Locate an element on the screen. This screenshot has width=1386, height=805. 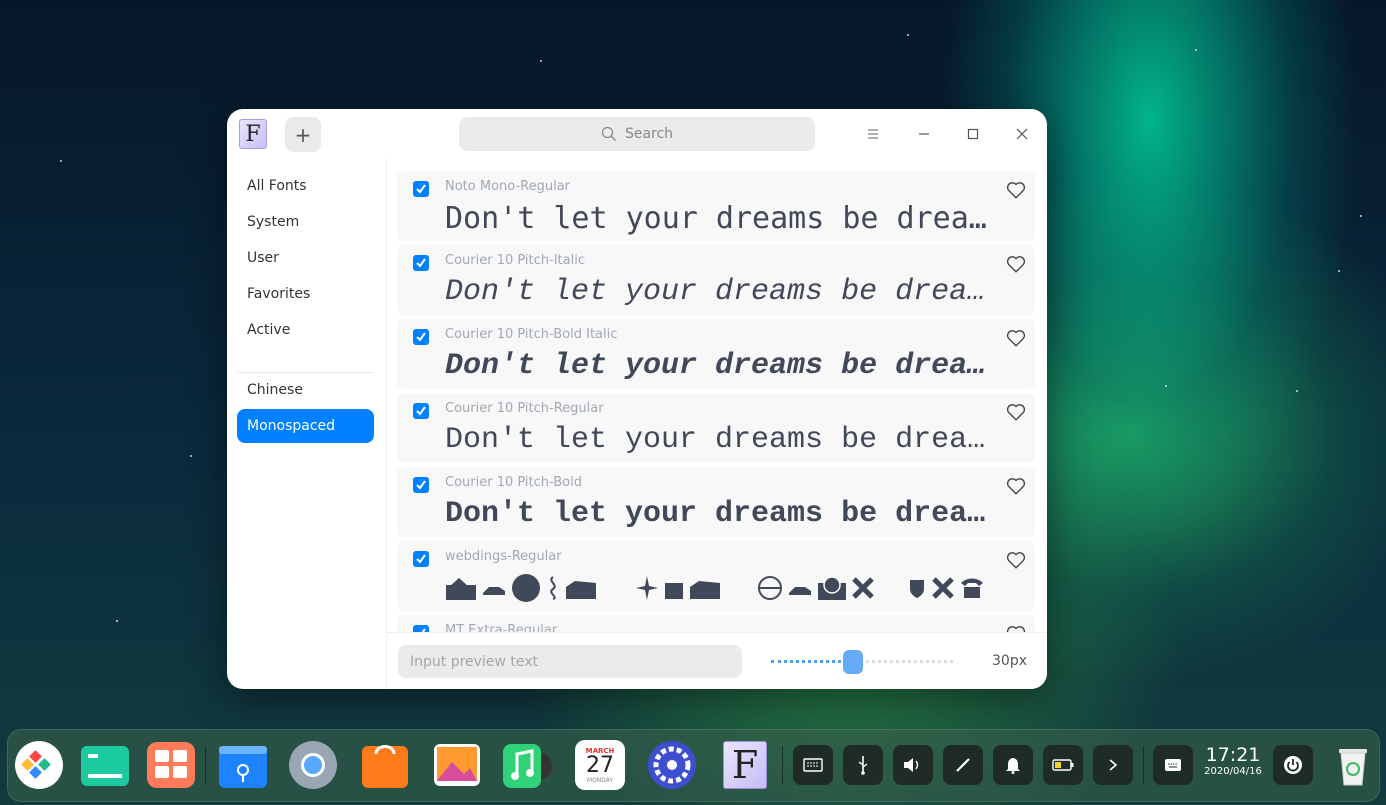
sidebar-item-all-fonts: All Fonts is located at coordinates (305, 186).